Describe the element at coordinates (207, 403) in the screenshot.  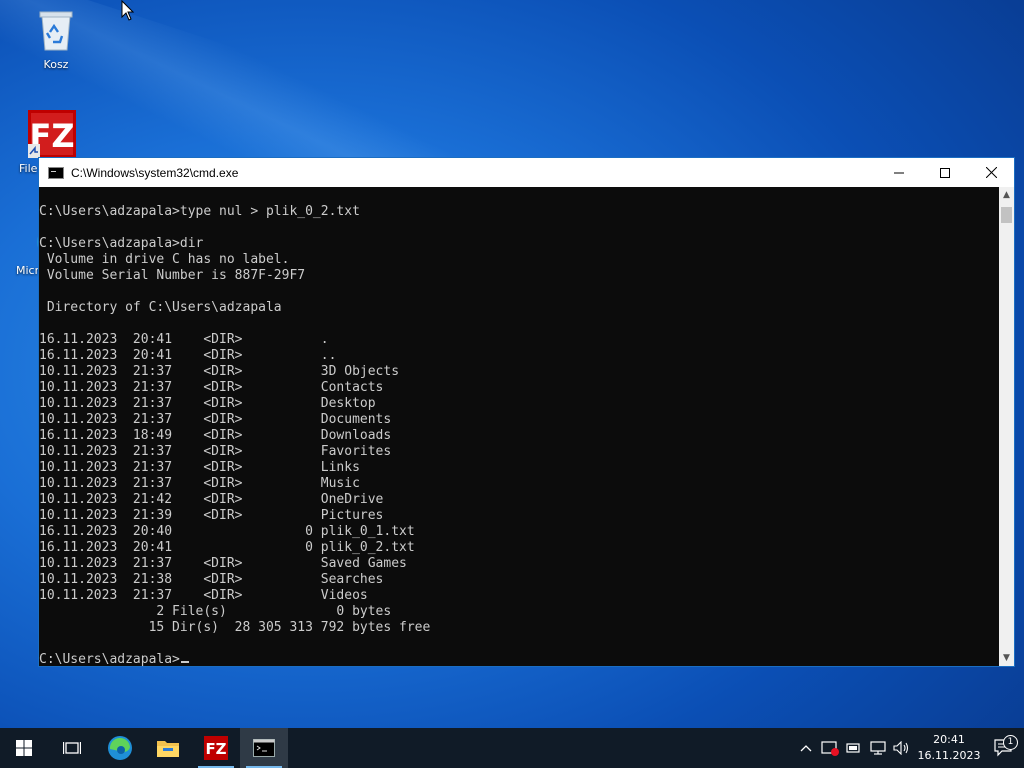
I see `console-line: 10.11.2023 21:37 <DIR> Desktop` at that location.